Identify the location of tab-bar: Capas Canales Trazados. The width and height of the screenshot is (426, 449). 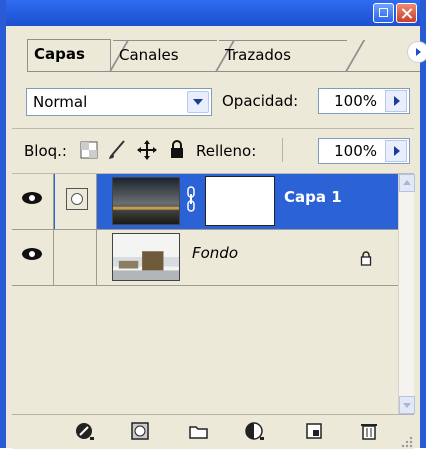
(219, 49).